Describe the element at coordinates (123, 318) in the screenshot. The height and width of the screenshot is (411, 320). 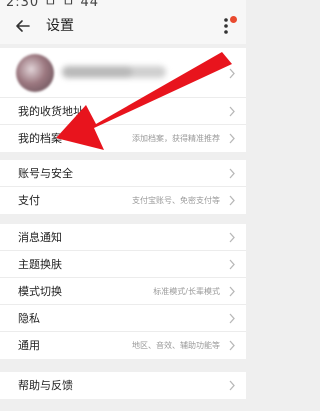
I see `settings-row-privacy: 隐私` at that location.